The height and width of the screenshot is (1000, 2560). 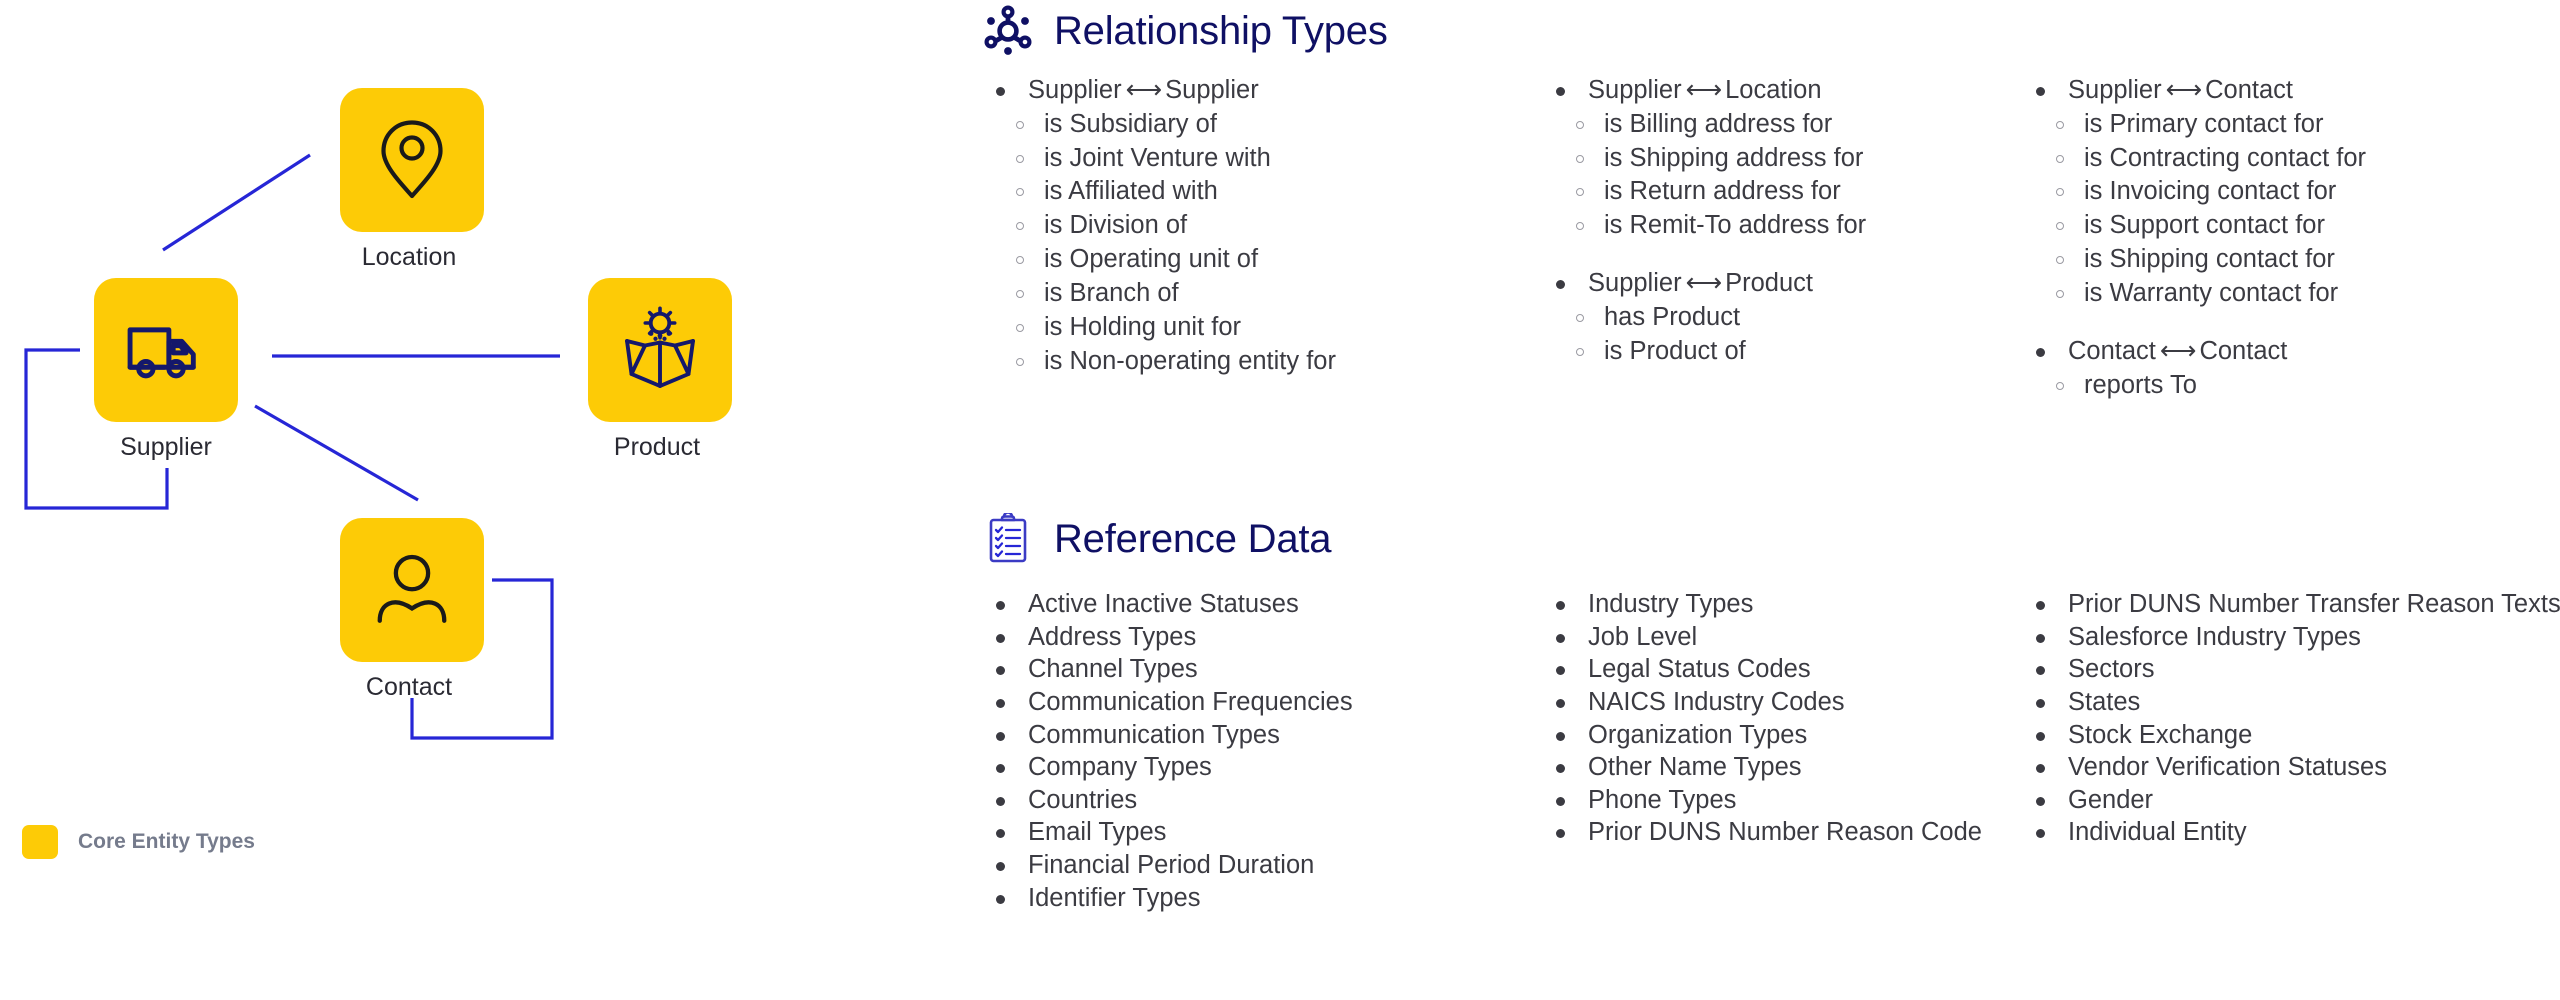 I want to click on network-hub-icon, so click(x=1008, y=30).